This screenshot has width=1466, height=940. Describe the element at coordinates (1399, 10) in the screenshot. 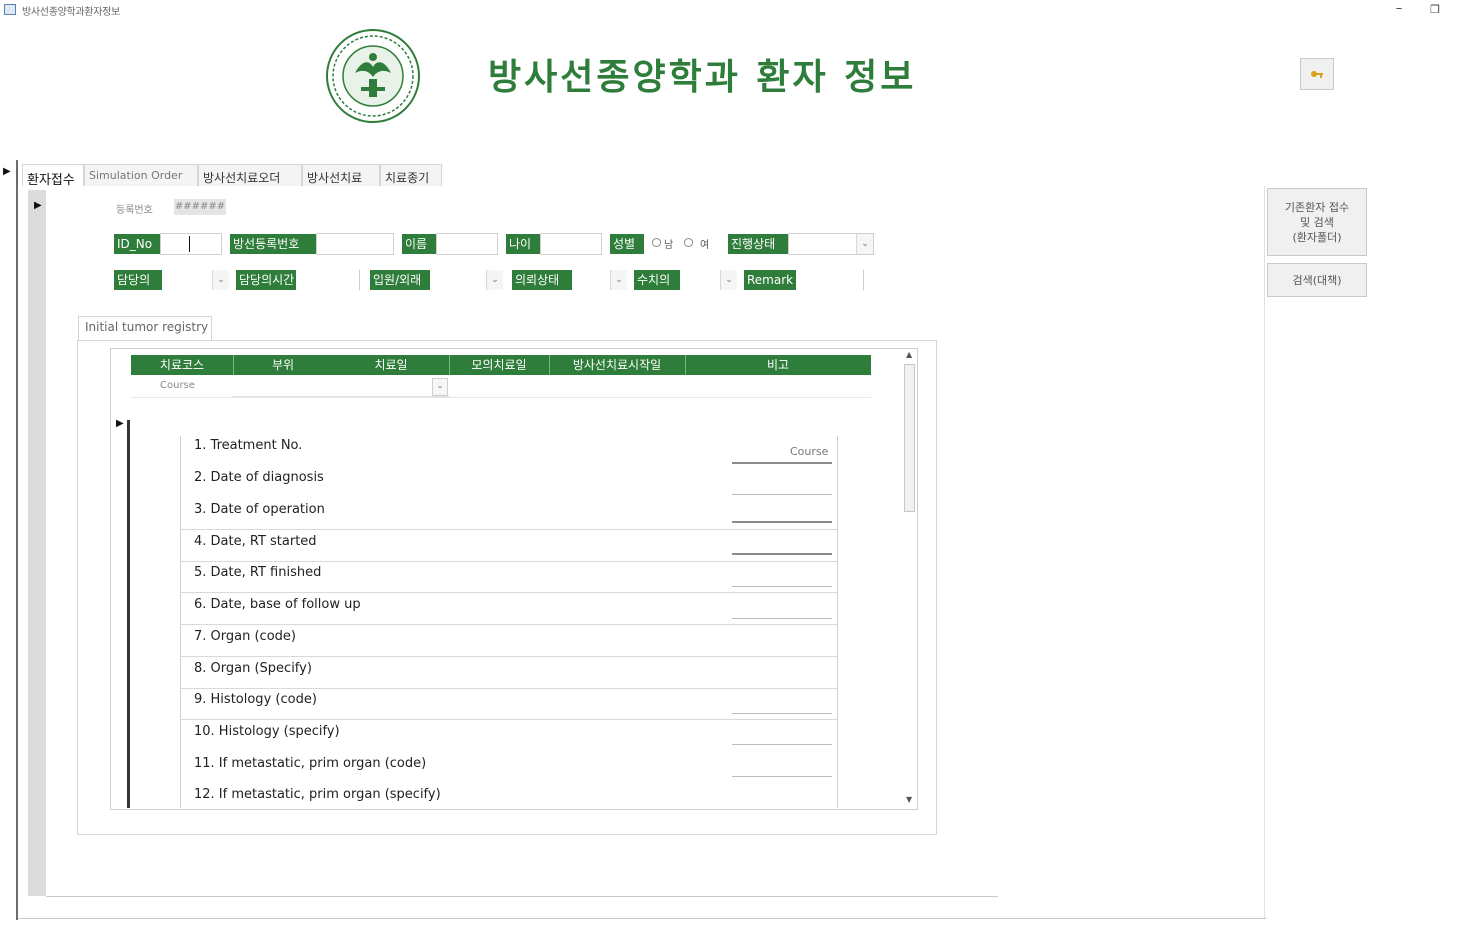

I see `minimize-button: –` at that location.